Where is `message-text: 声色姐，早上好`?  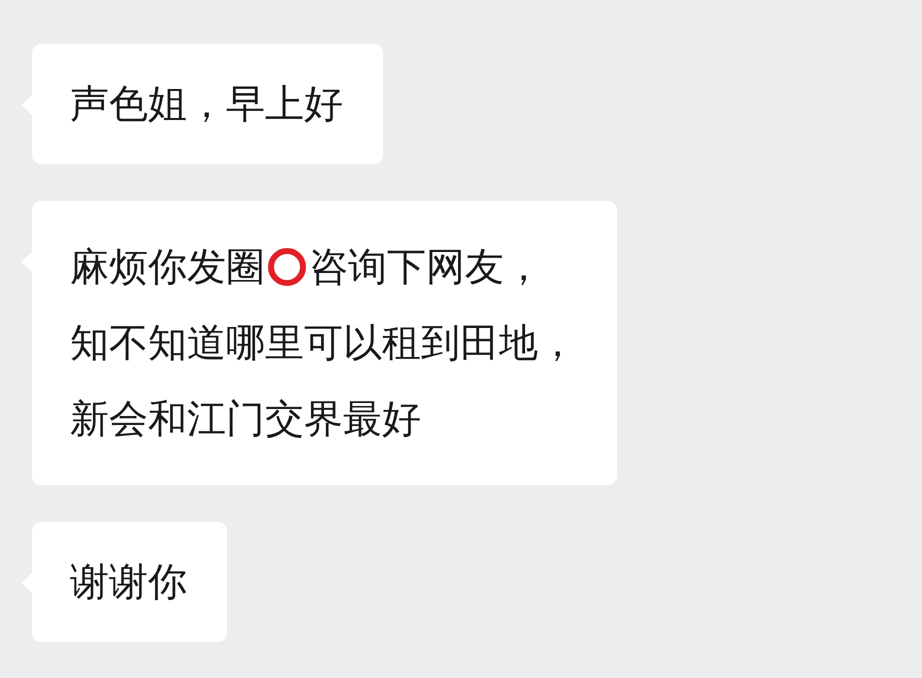
message-text: 声色姐，早上好 is located at coordinates (206, 105).